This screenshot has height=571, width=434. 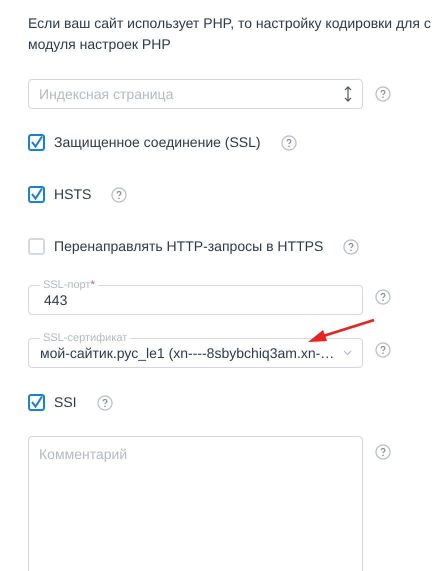 What do you see at coordinates (65, 402) in the screenshot?
I see `checkbox-label: SSI` at bounding box center [65, 402].